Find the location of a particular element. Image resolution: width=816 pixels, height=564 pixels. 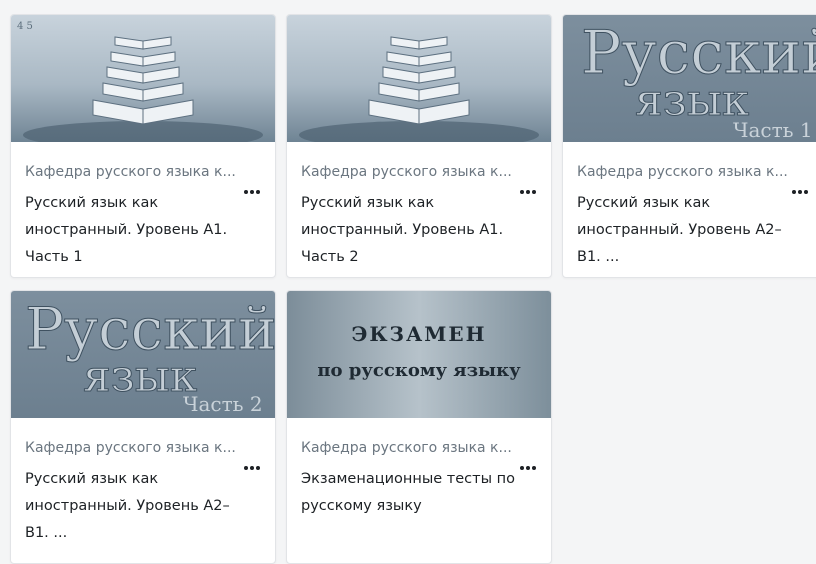

course-title-line: Экзаменационные тесты по is located at coordinates (408, 479).